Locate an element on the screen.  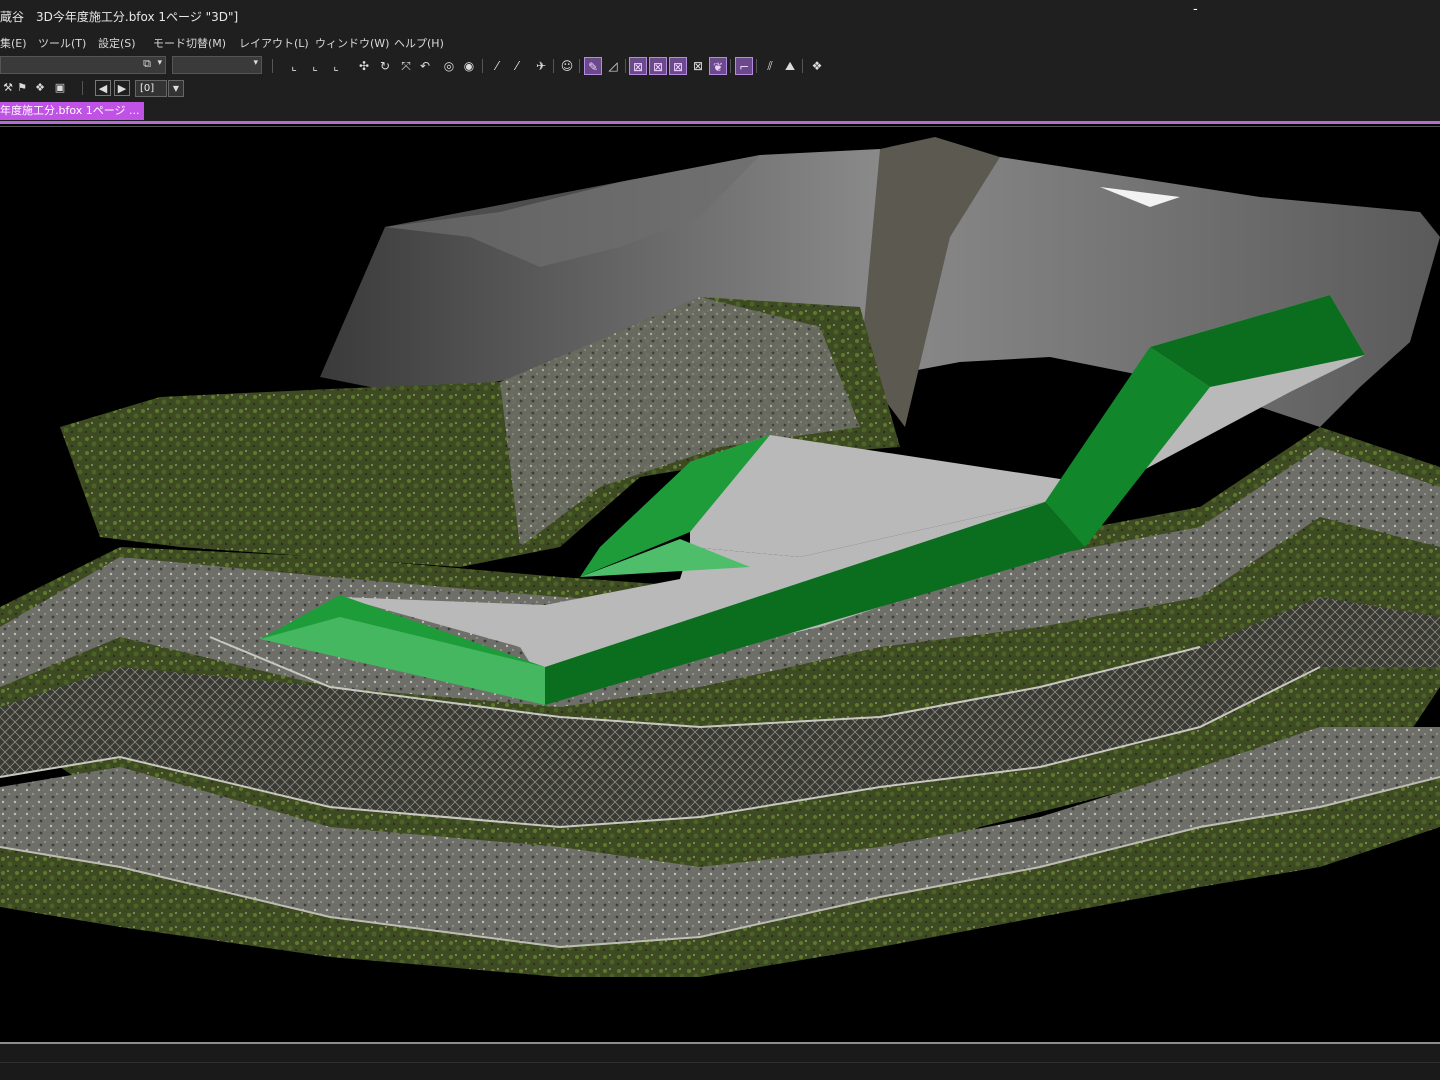
menu-edit: 集(E) is located at coordinates (13, 43).